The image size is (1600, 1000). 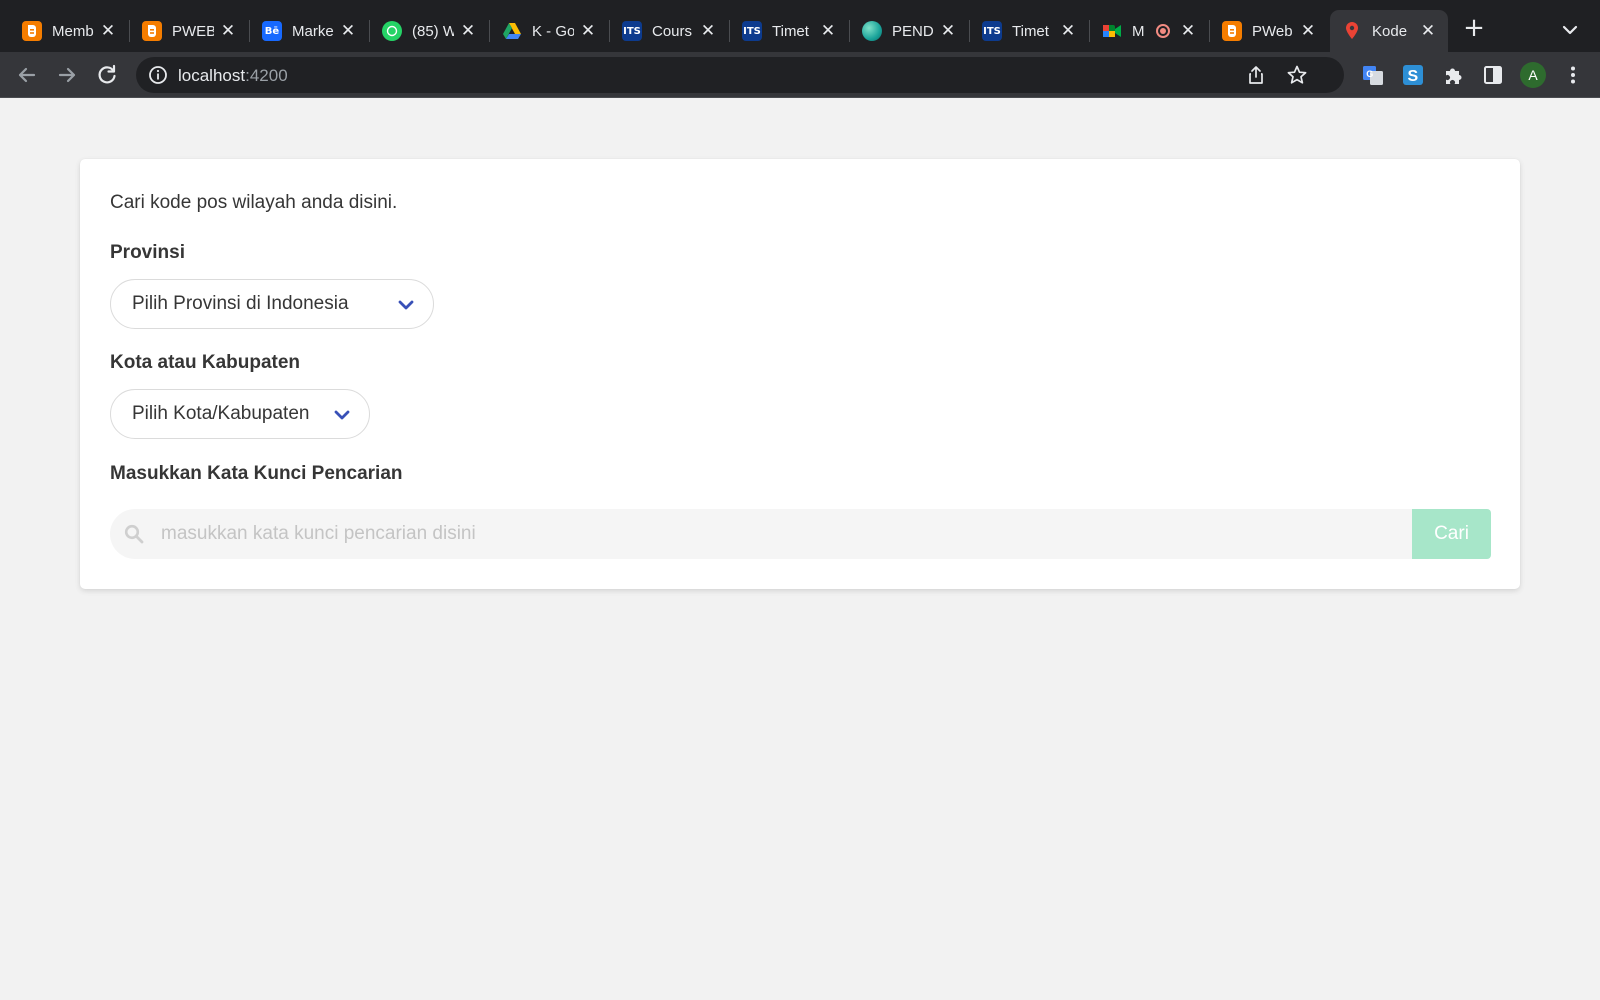 I want to click on province-select: Pilih Provinsi di Indonesia, so click(x=272, y=304).